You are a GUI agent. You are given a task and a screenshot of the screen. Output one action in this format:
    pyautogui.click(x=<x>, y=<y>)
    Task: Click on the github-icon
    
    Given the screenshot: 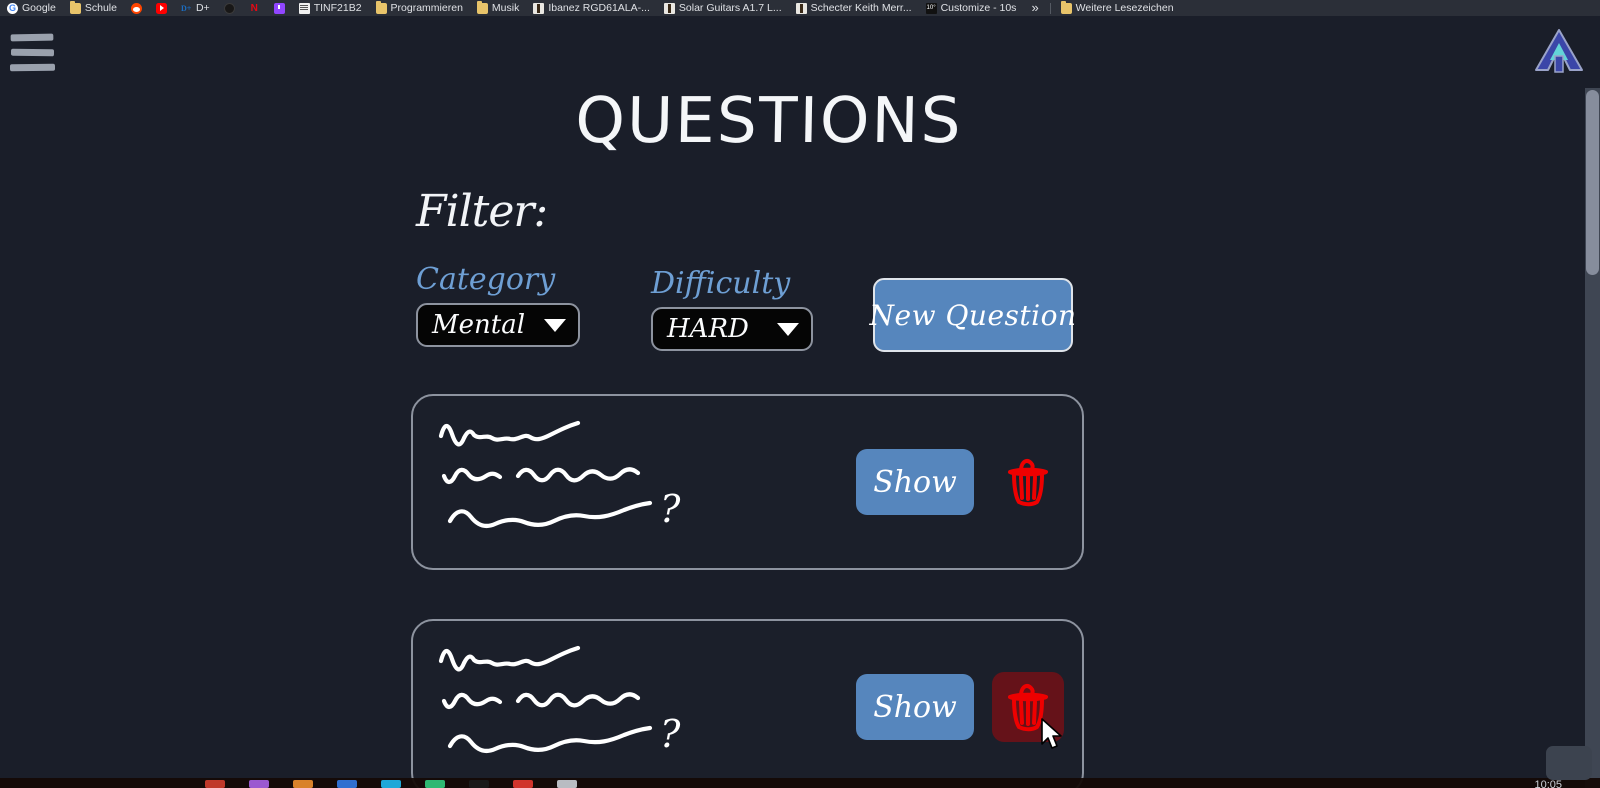 What is the action you would take?
    pyautogui.click(x=229, y=8)
    